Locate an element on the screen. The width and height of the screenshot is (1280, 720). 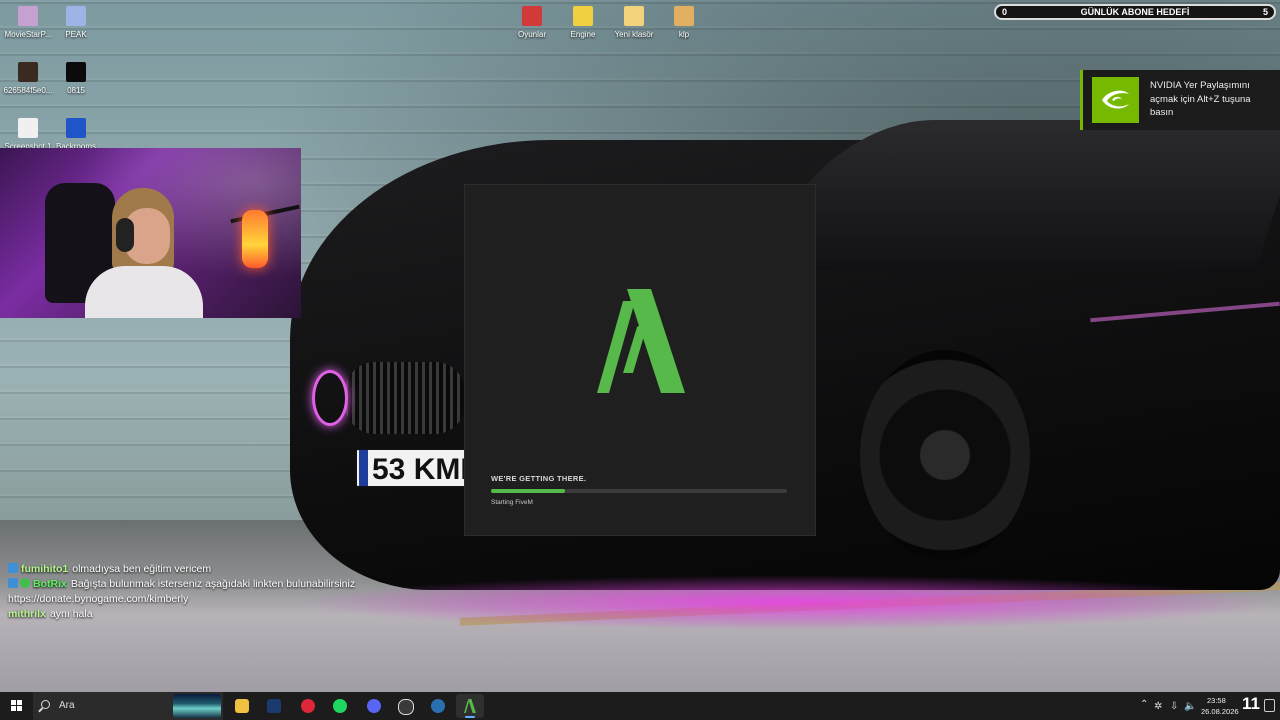
loading-progress-fill is located at coordinates (528, 491).